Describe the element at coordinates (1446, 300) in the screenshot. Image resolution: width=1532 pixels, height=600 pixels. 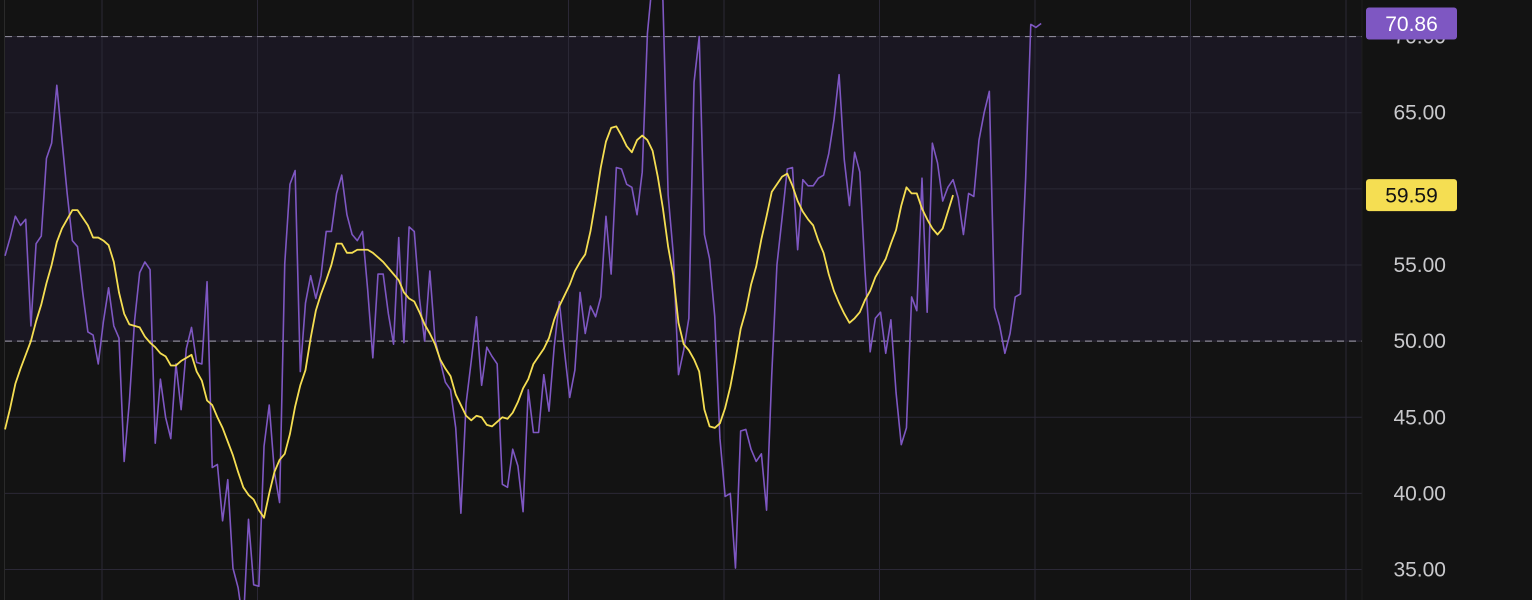
I see `price-axis: 35.0040.0045.0050.0055.0060.0065.0070.00` at that location.